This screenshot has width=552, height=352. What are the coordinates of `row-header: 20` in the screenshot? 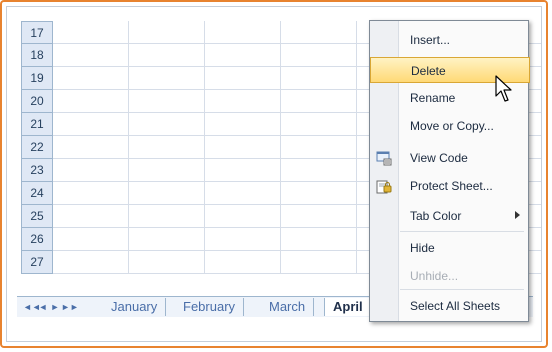 It's located at (37, 101).